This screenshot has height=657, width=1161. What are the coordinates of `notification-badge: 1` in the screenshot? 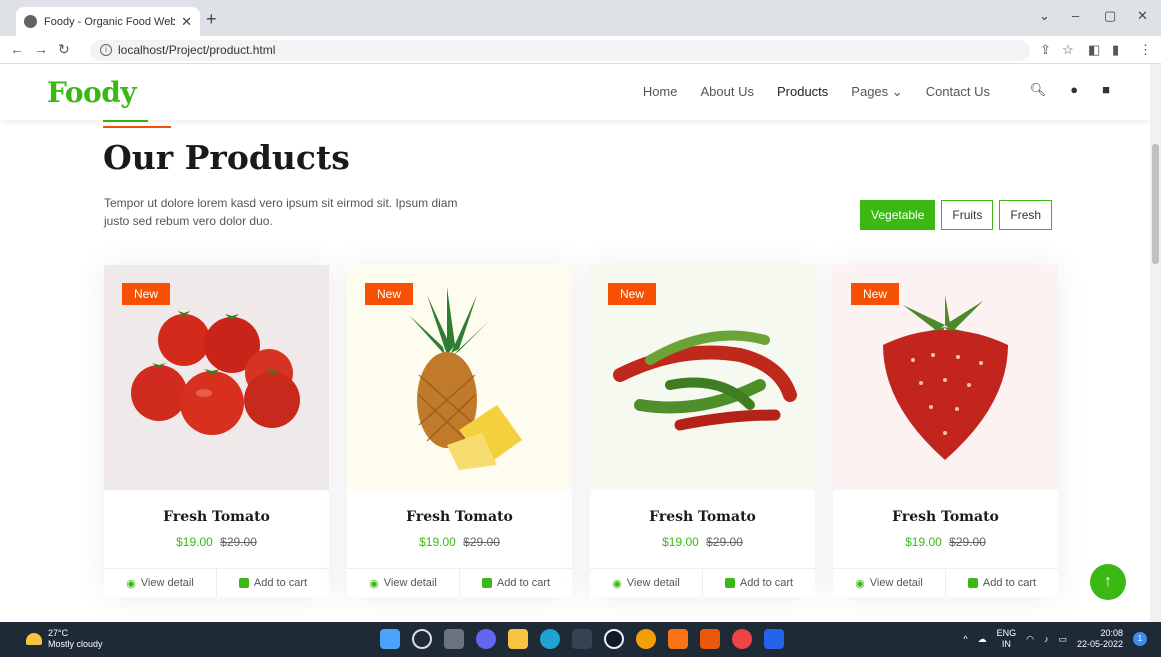 It's located at (1140, 639).